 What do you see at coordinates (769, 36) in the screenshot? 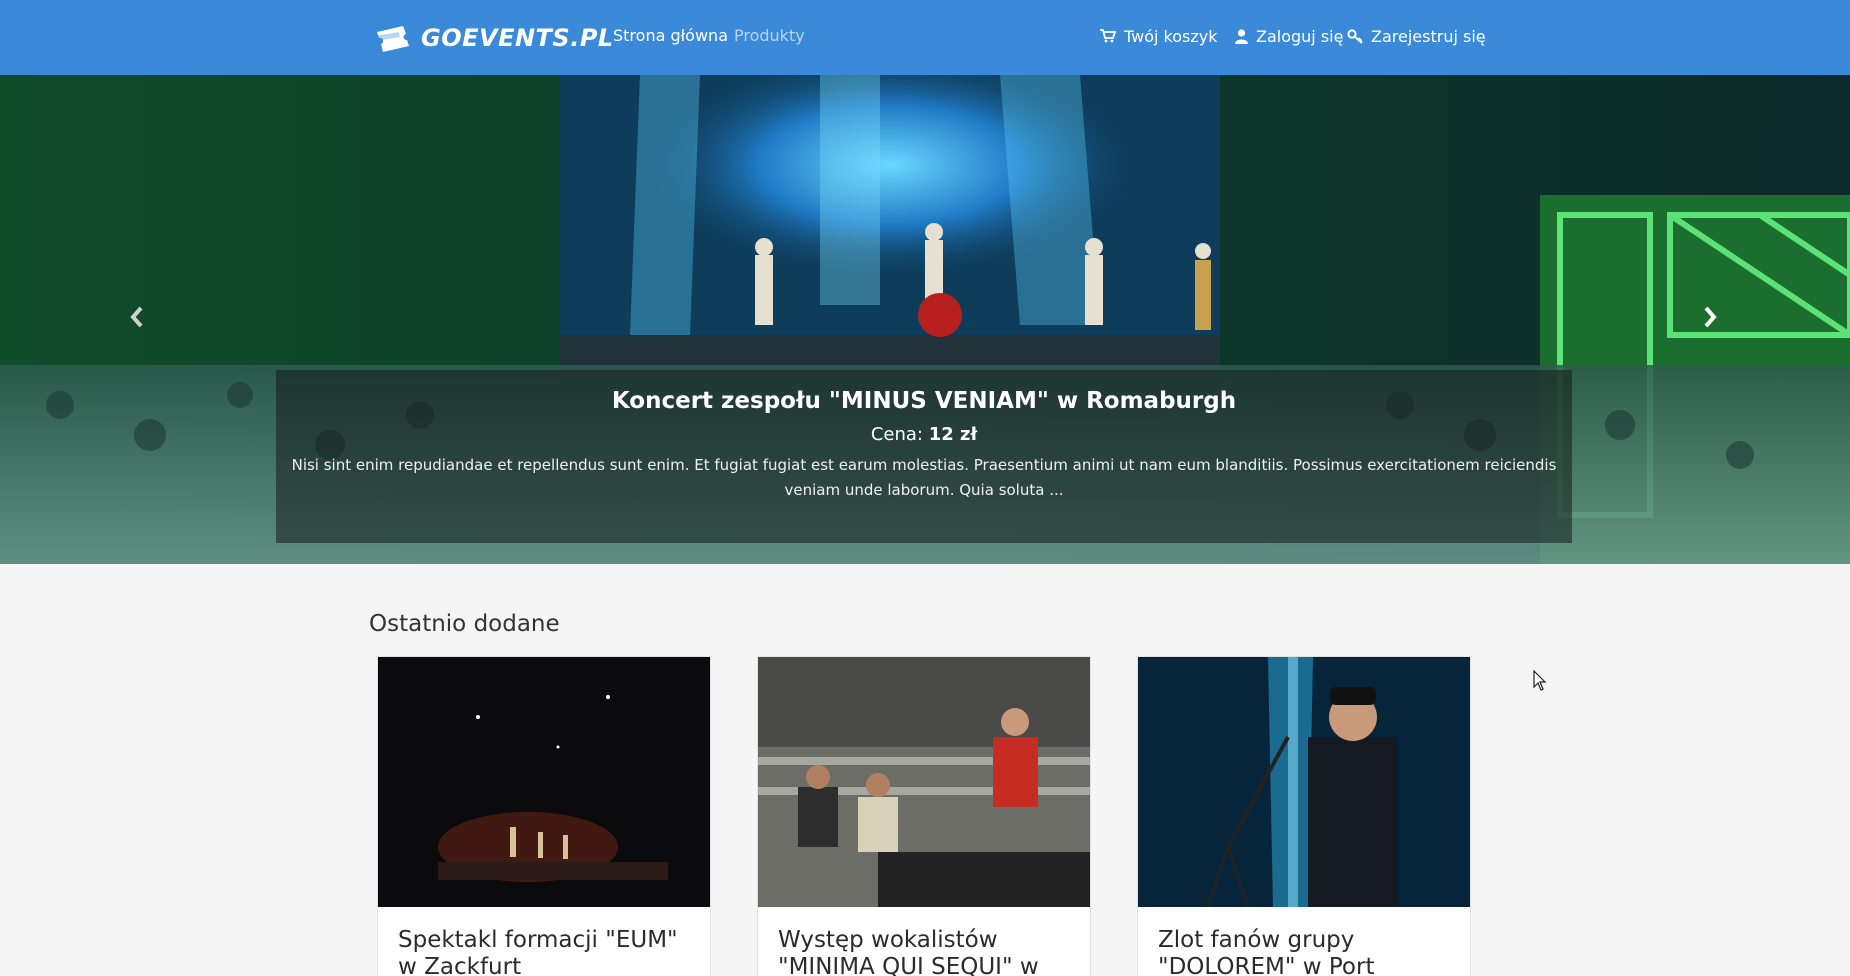
I see `nav-products-link: Produkty` at bounding box center [769, 36].